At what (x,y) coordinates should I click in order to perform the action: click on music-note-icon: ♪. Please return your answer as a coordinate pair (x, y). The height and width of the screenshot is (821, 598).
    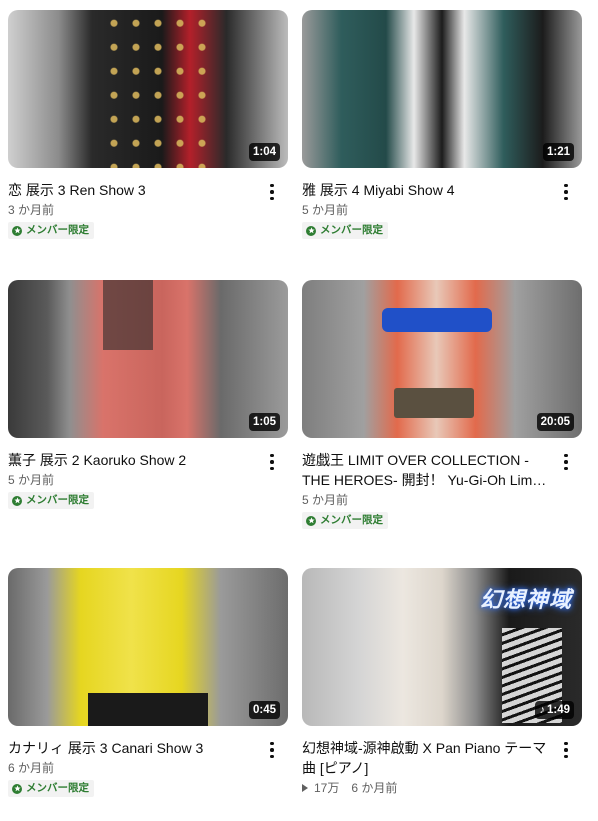
    Looking at the image, I should click on (542, 710).